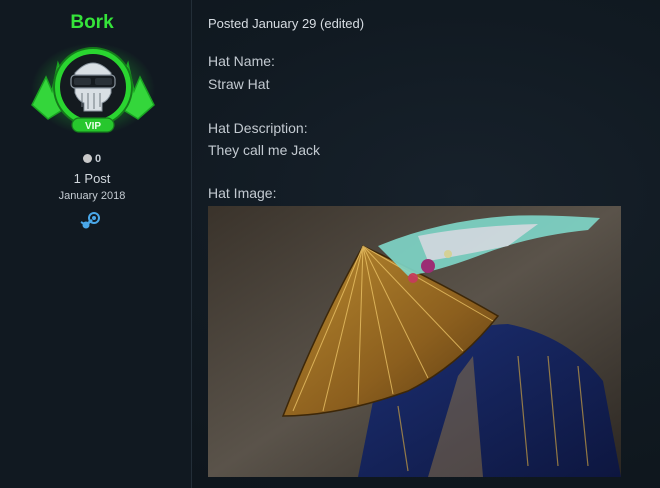 The image size is (660, 488). Describe the element at coordinates (93, 126) in the screenshot. I see `vip-badge-label: VIP` at that location.